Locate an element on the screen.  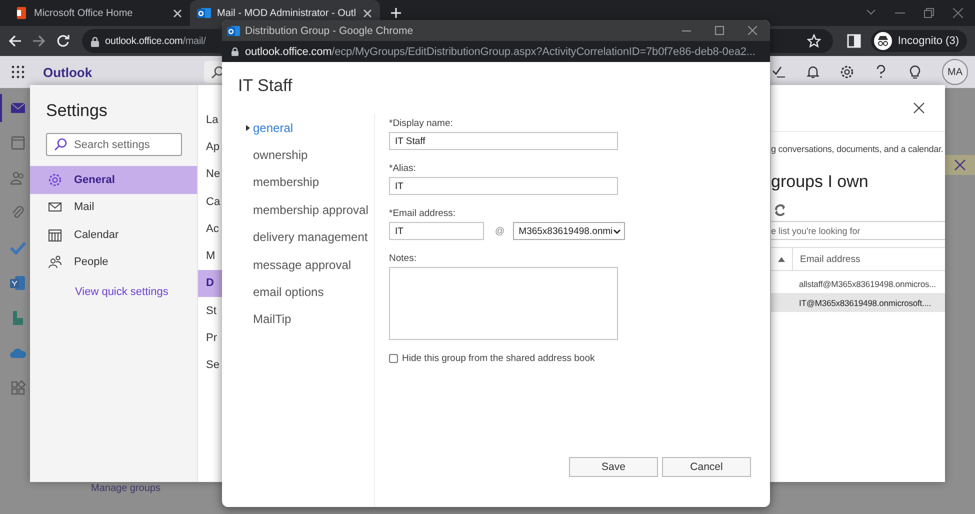
settings-subcategory: St is located at coordinates (210, 310).